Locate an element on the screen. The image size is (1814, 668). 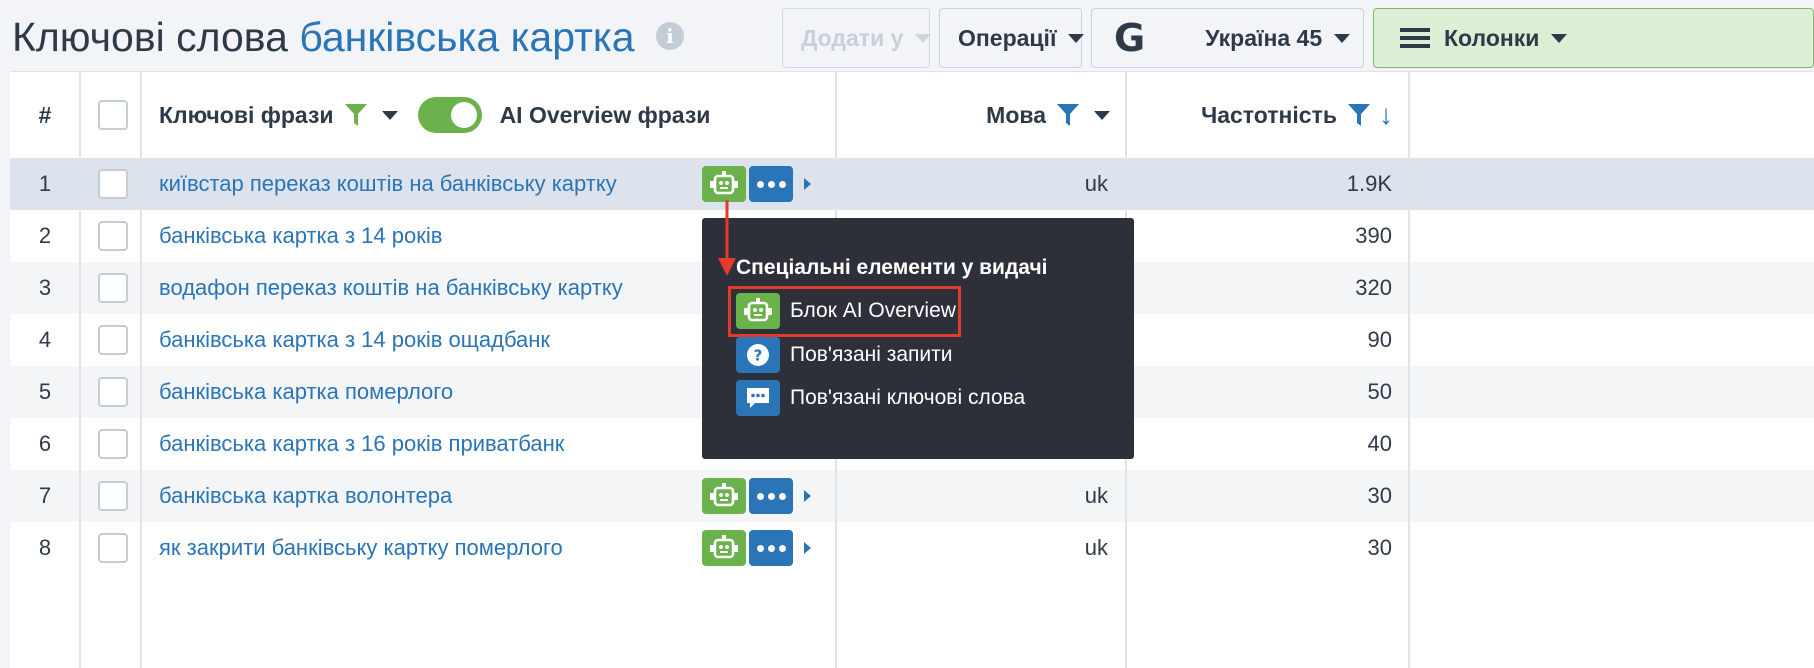
page-title: Ключові слова банківська картка i is located at coordinates (348, 37).